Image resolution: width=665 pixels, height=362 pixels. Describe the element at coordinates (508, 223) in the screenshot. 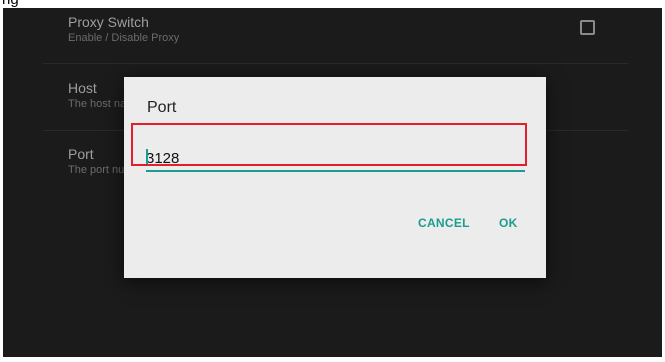

I see `ok-button: OK` at that location.